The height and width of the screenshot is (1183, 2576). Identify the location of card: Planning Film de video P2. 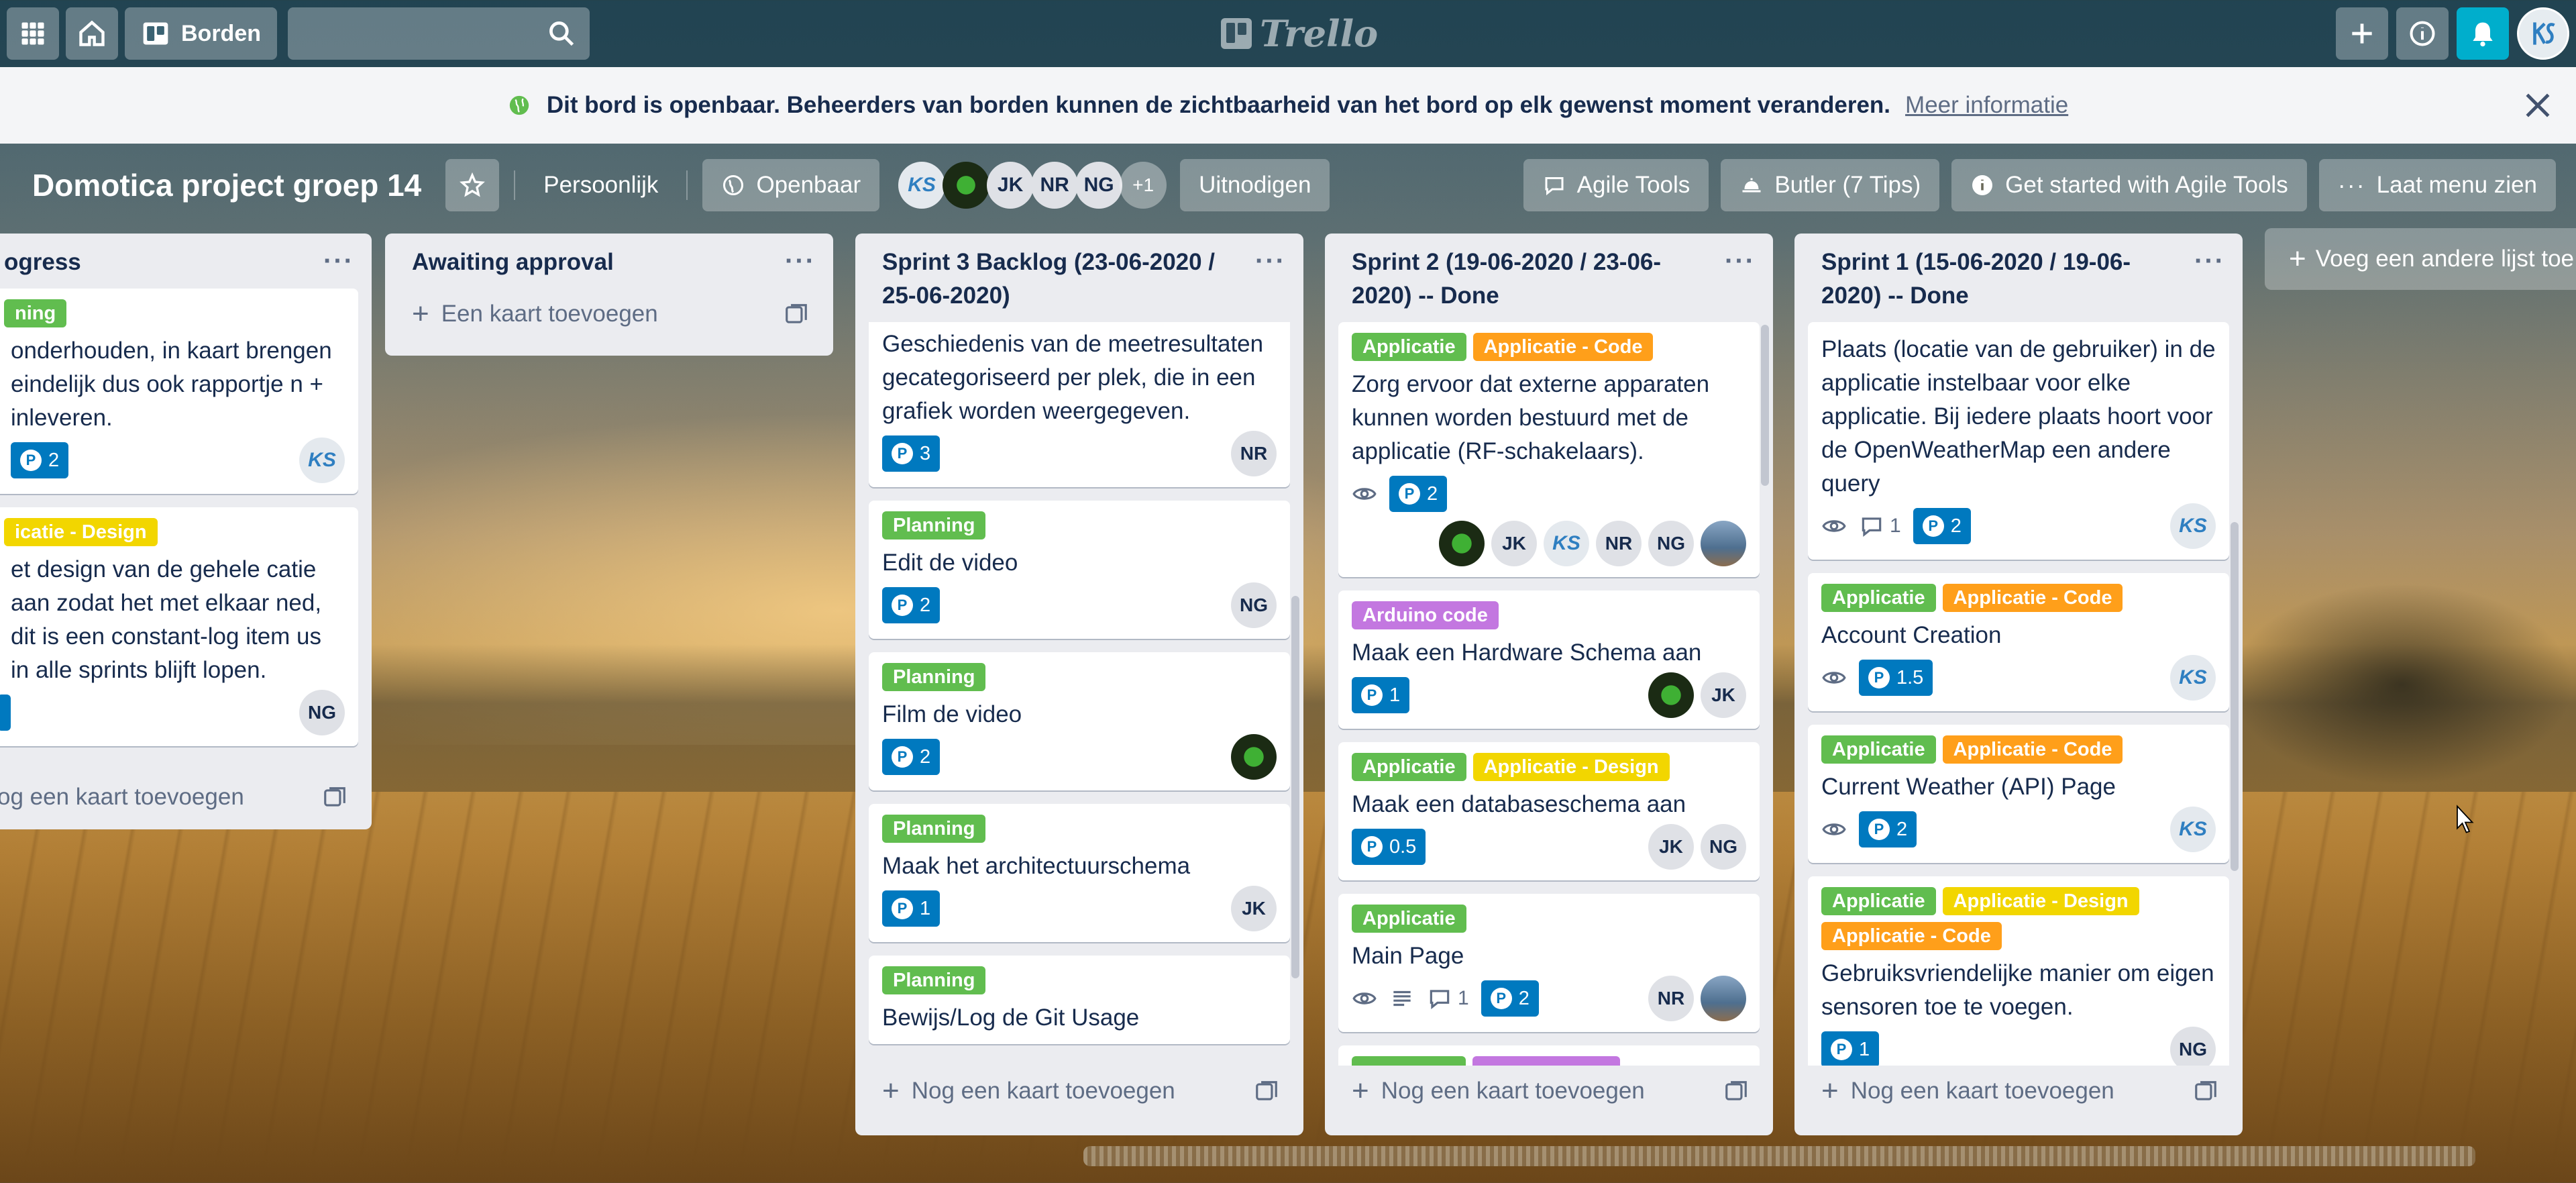
(1079, 721).